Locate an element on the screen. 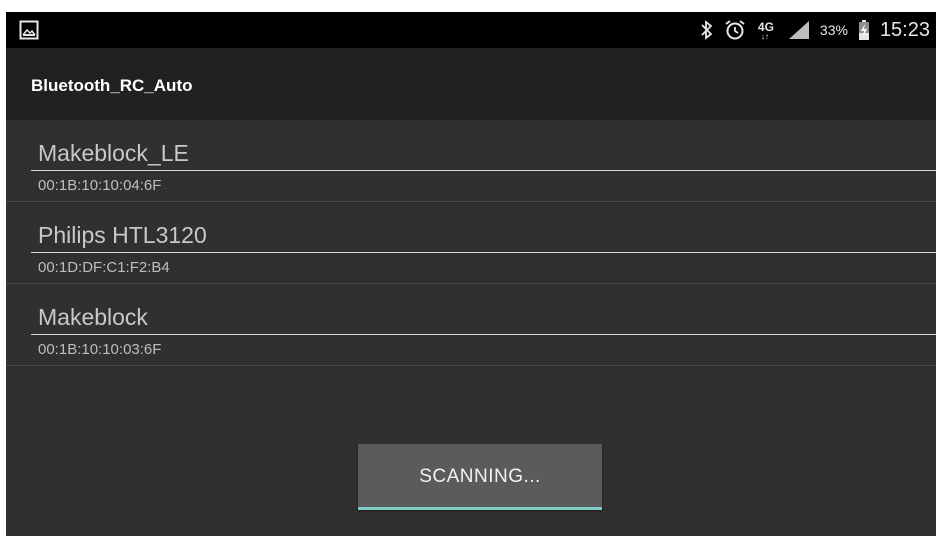 This screenshot has height=536, width=936. status-icons: 4G ↓↑ 33% 15:23 is located at coordinates (815, 30).